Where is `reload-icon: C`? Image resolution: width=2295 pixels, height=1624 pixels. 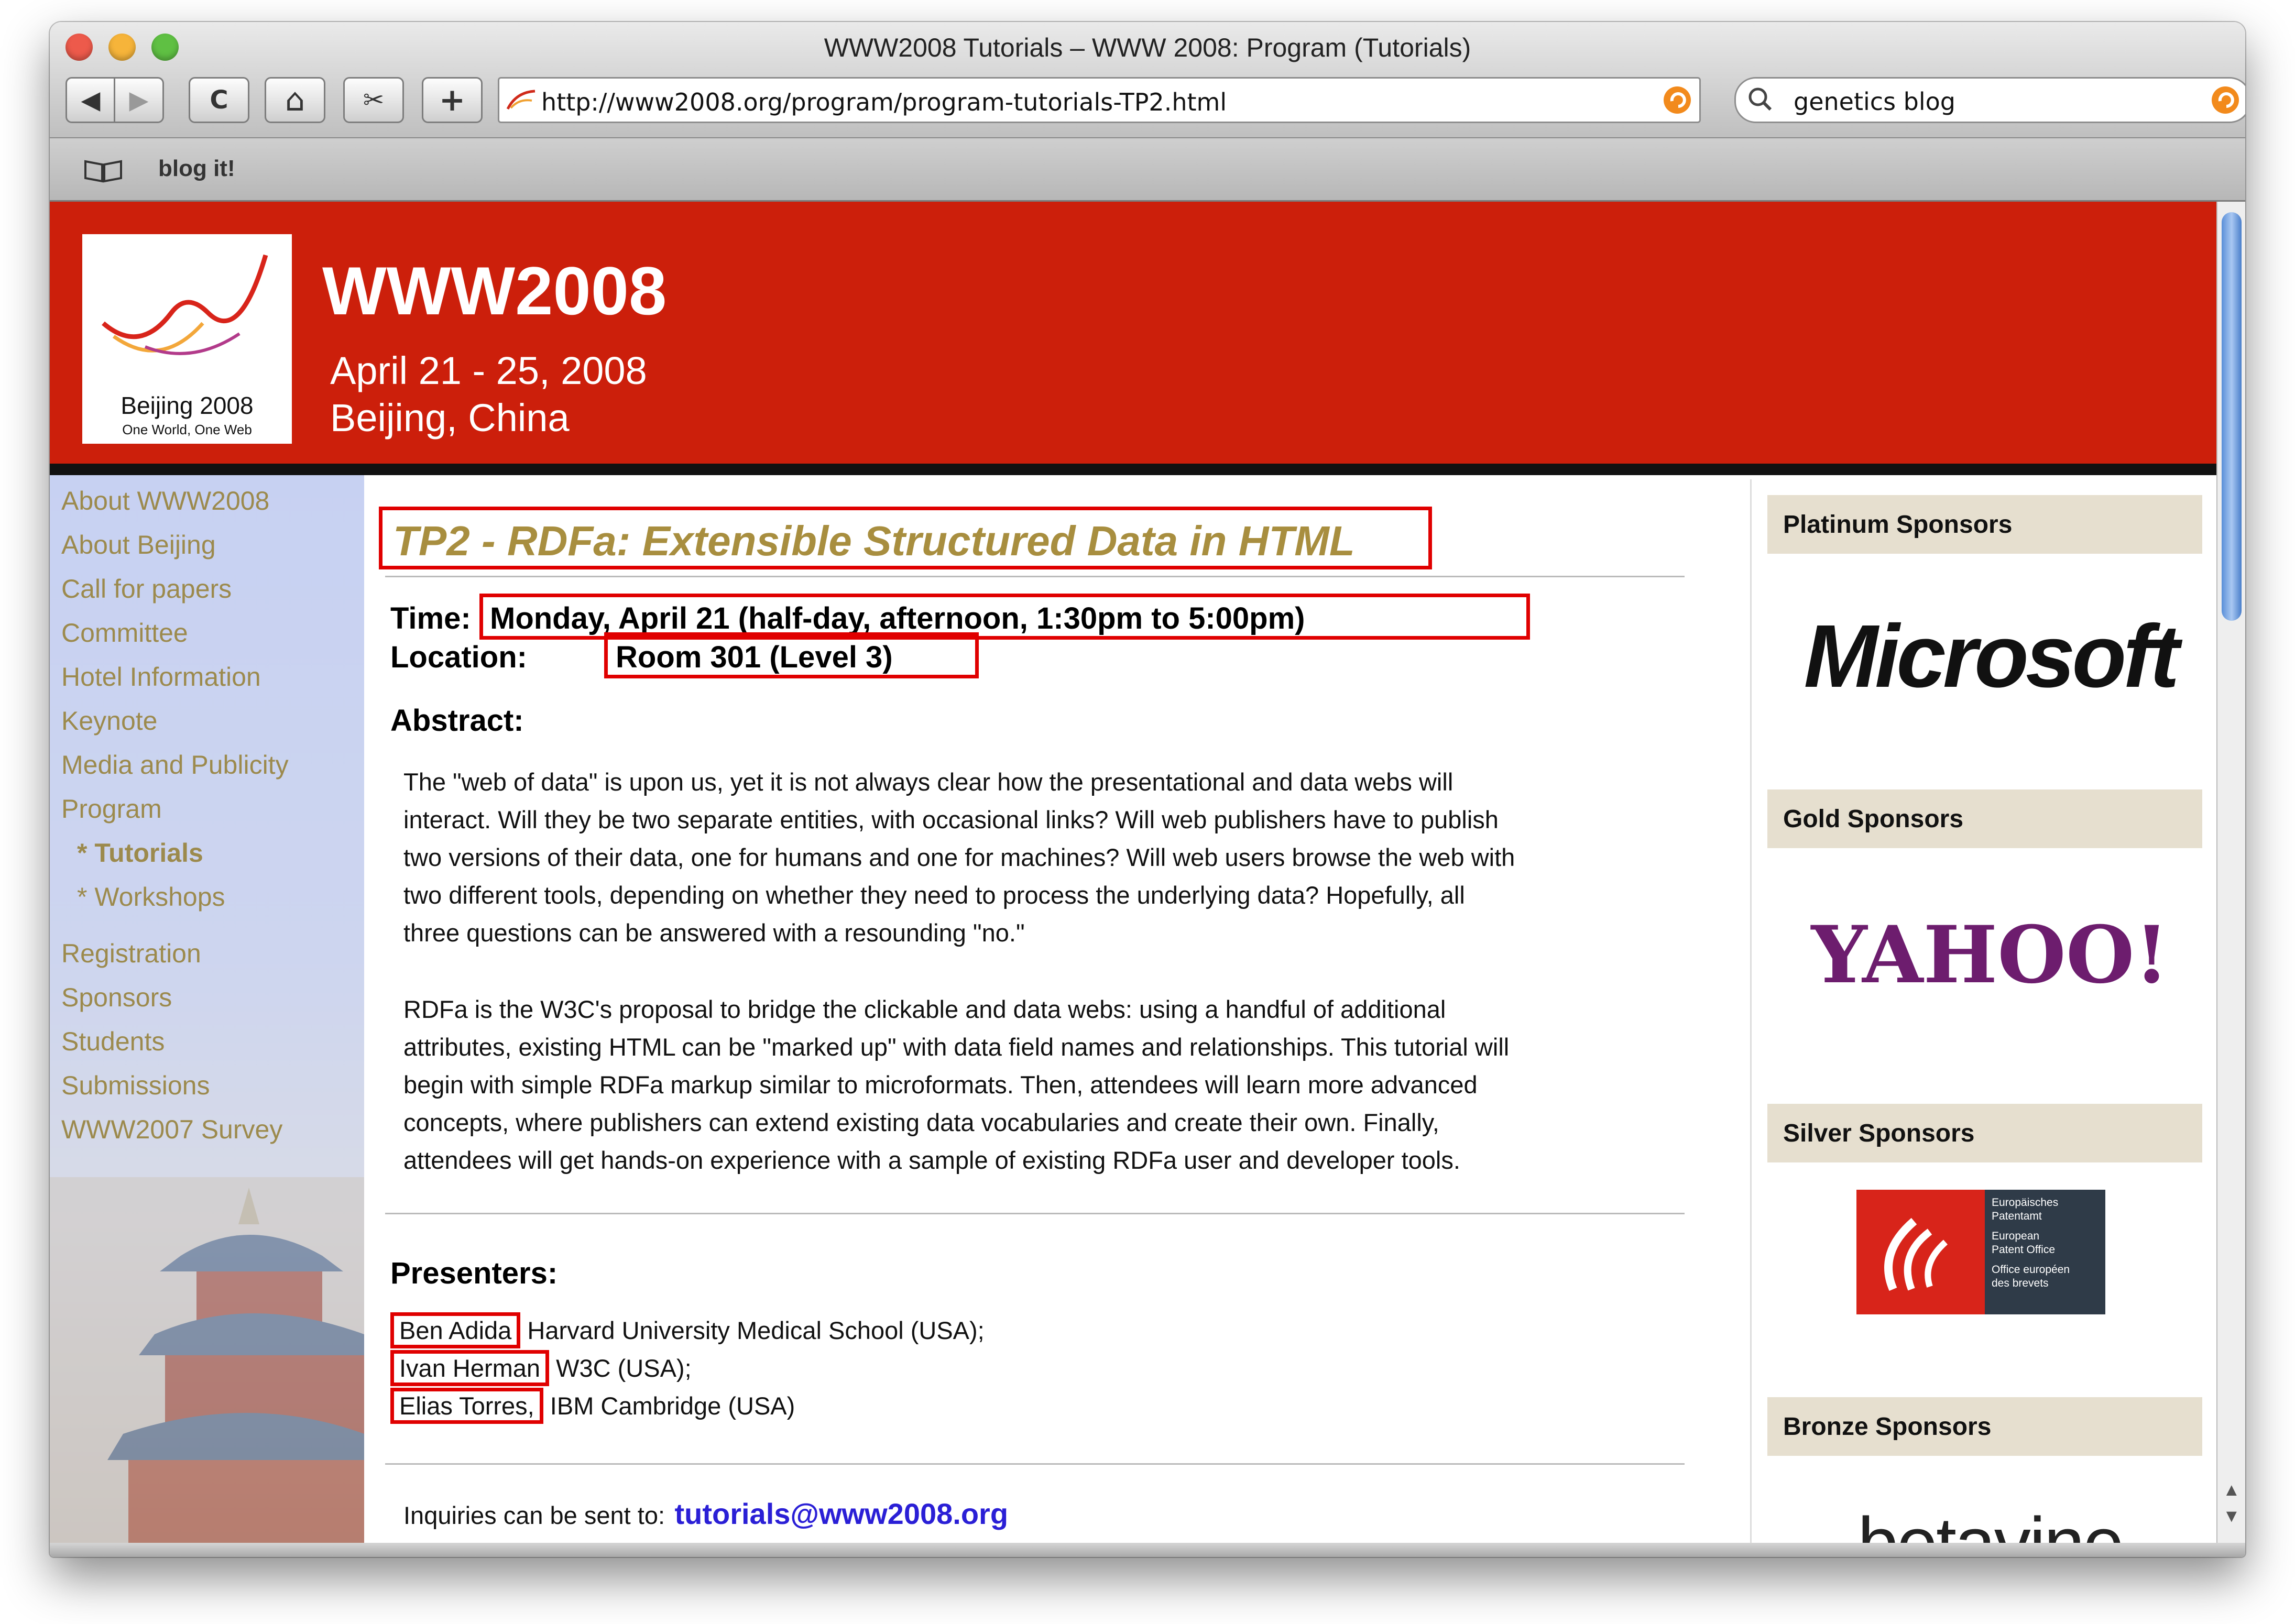 reload-icon: C is located at coordinates (219, 100).